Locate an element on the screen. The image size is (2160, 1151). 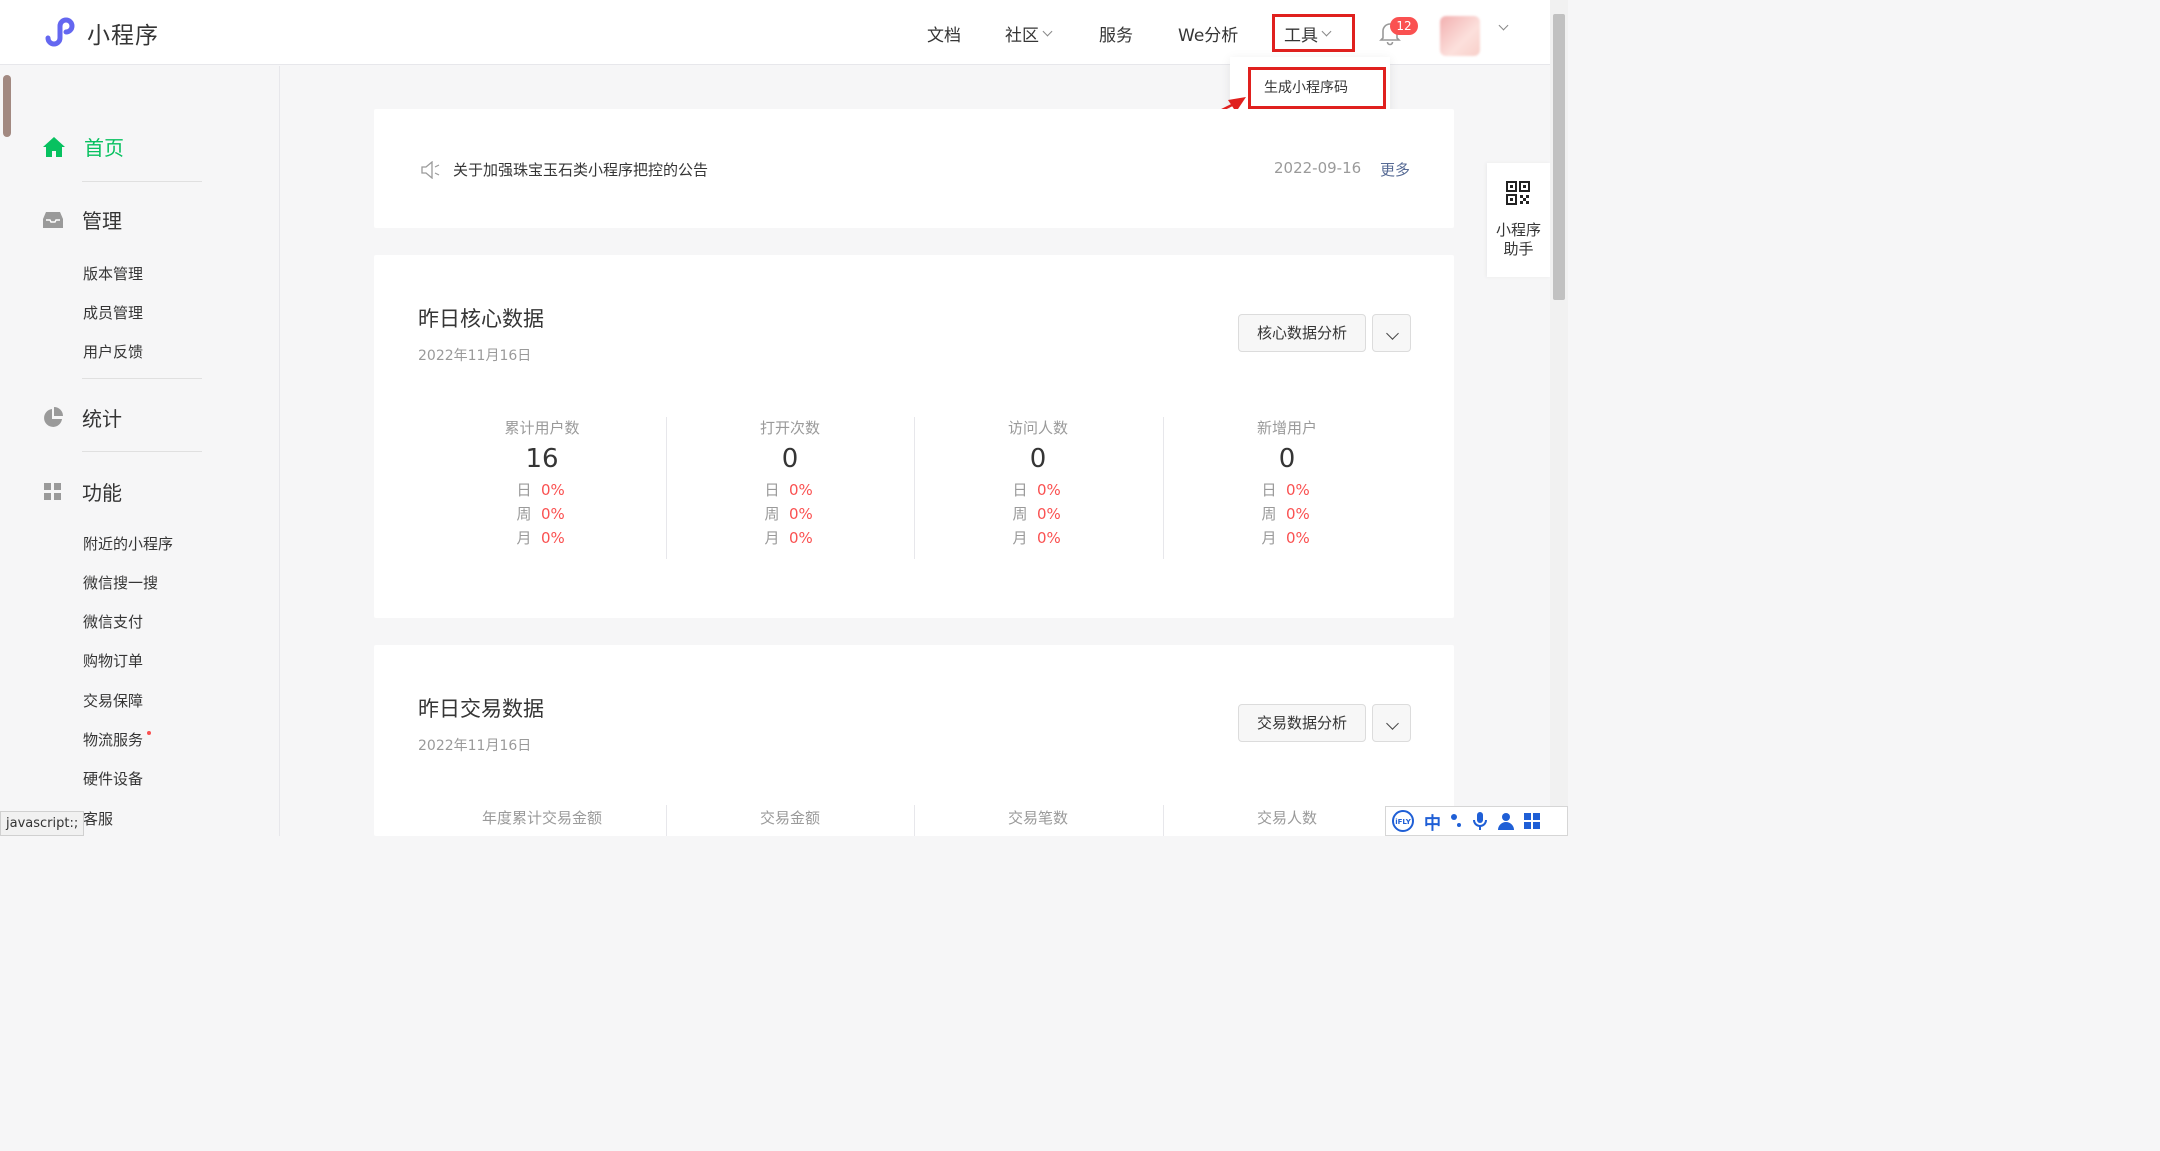
metric-new-users: 新增用户 0 日 0% 周 0% 月 0% is located at coordinates (1287, 483).